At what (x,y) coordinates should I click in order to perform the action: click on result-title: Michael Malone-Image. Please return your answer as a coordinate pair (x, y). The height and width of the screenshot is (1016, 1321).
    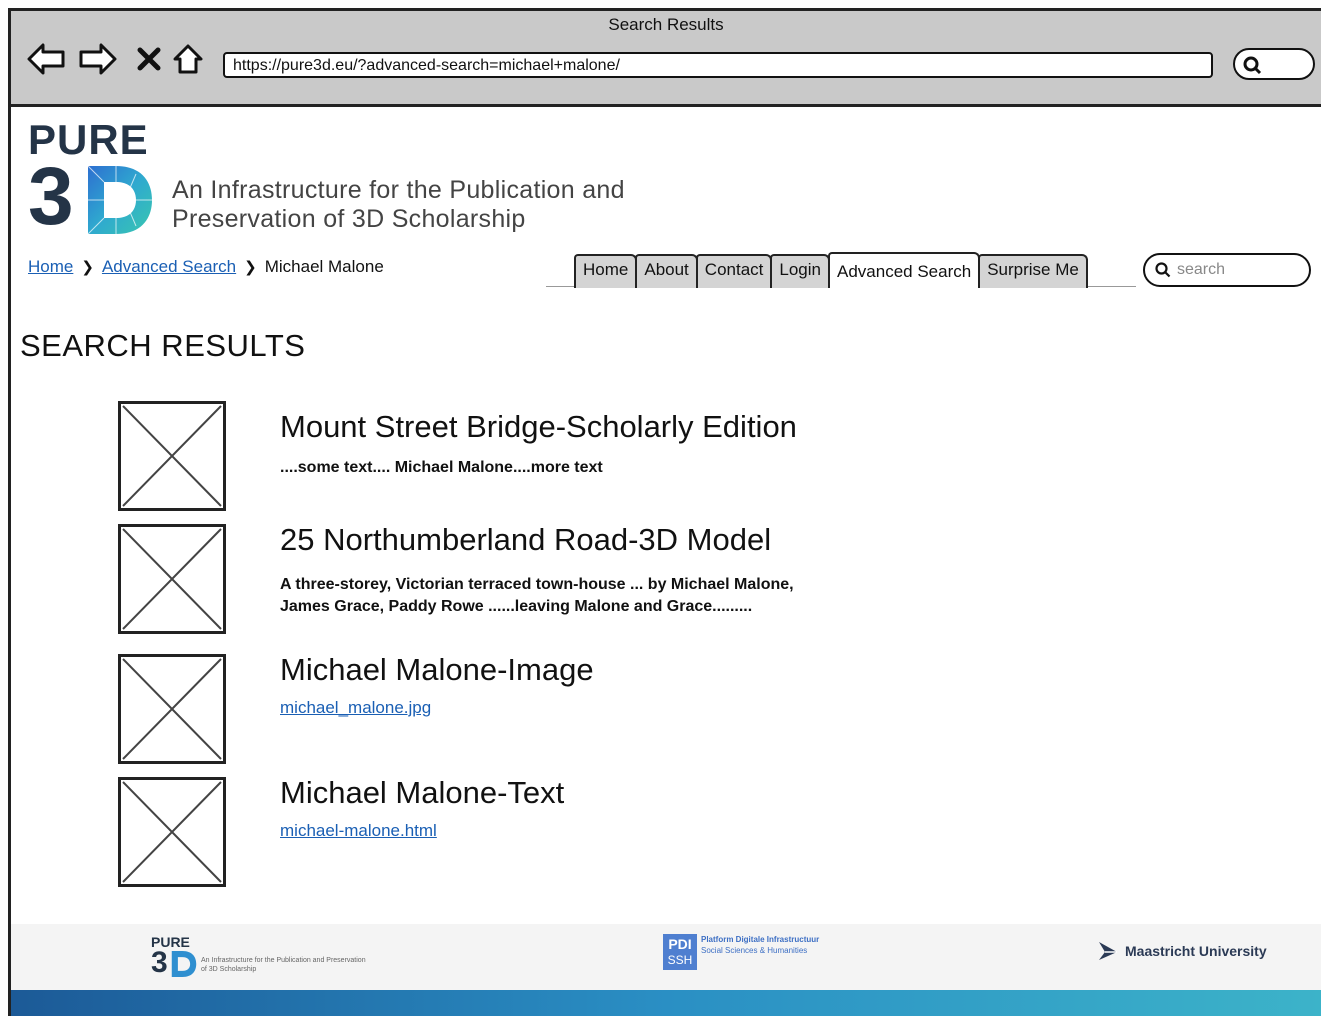
    Looking at the image, I should click on (437, 670).